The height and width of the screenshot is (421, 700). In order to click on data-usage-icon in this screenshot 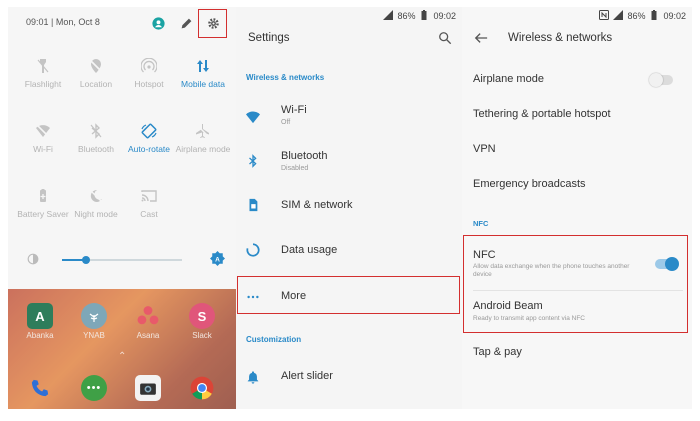, I will do `click(253, 250)`.